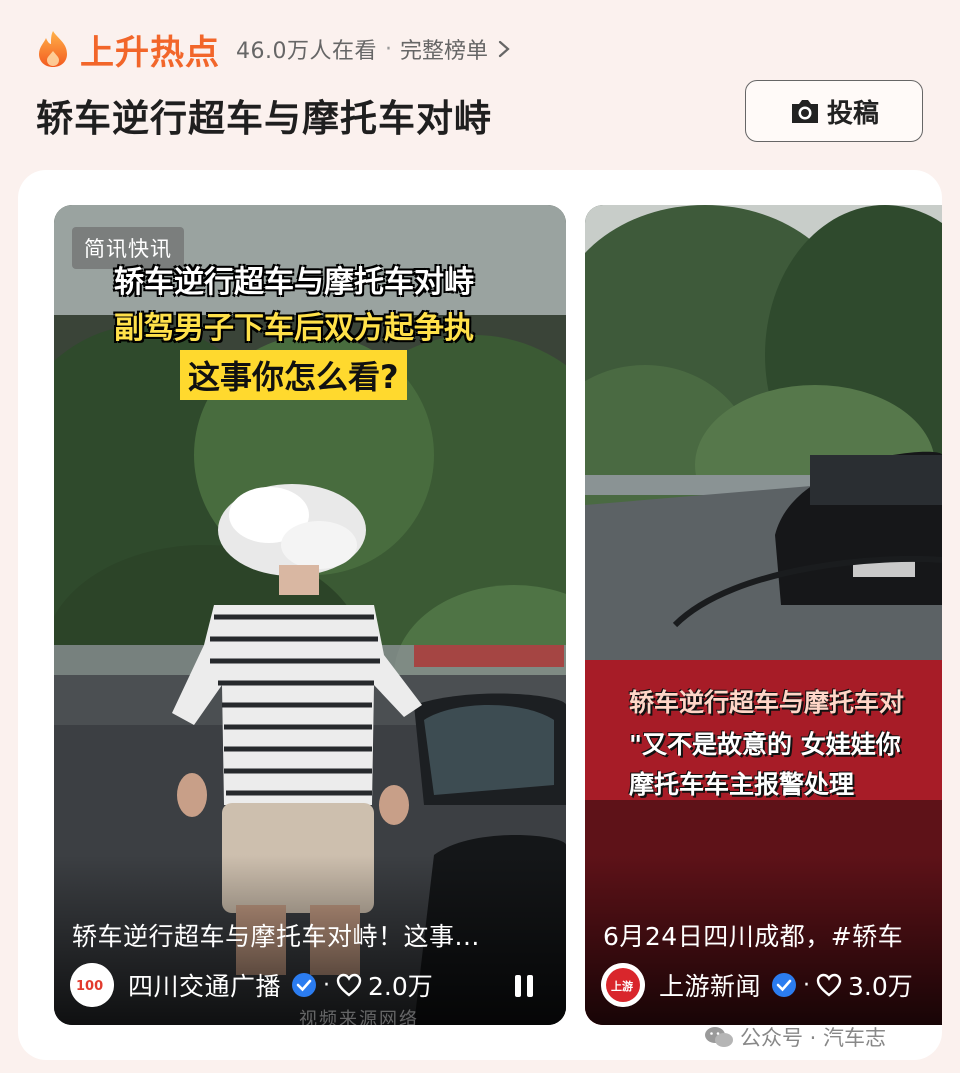 This screenshot has width=960, height=1073. Describe the element at coordinates (765, 744) in the screenshot. I see `video-caption-line-2: "又不是故意的 女娃娃你` at that location.